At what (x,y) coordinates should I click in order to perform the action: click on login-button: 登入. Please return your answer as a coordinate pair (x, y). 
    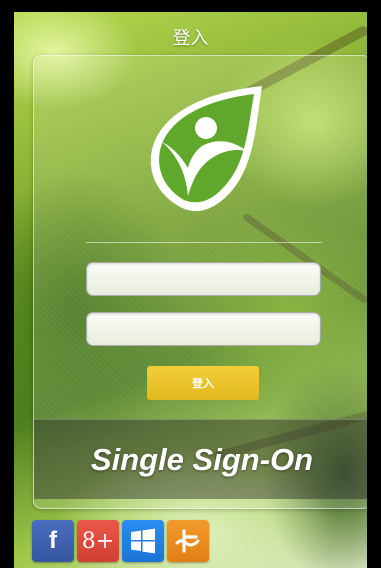
    Looking at the image, I should click on (203, 383).